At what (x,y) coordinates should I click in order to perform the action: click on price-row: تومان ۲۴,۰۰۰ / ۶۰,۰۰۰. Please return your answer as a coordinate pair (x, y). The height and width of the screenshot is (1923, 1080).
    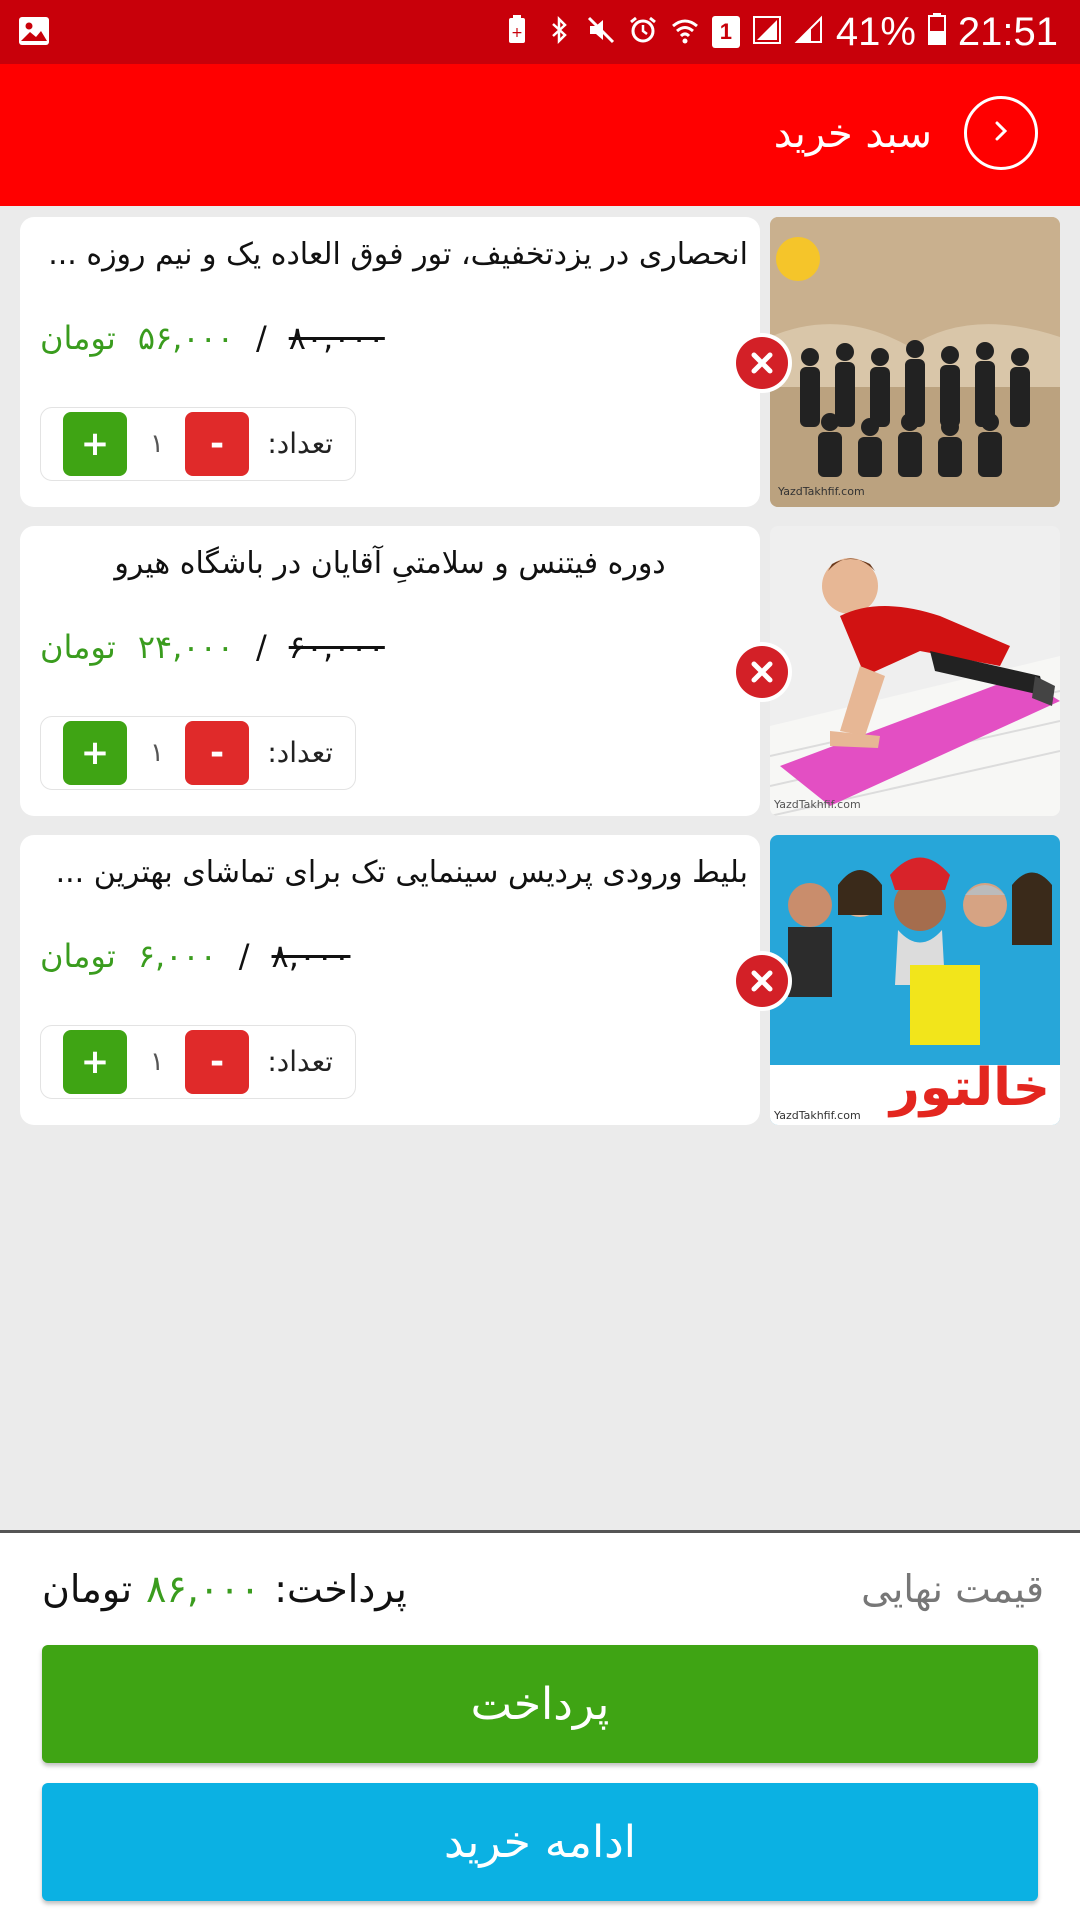
    Looking at the image, I should click on (212, 647).